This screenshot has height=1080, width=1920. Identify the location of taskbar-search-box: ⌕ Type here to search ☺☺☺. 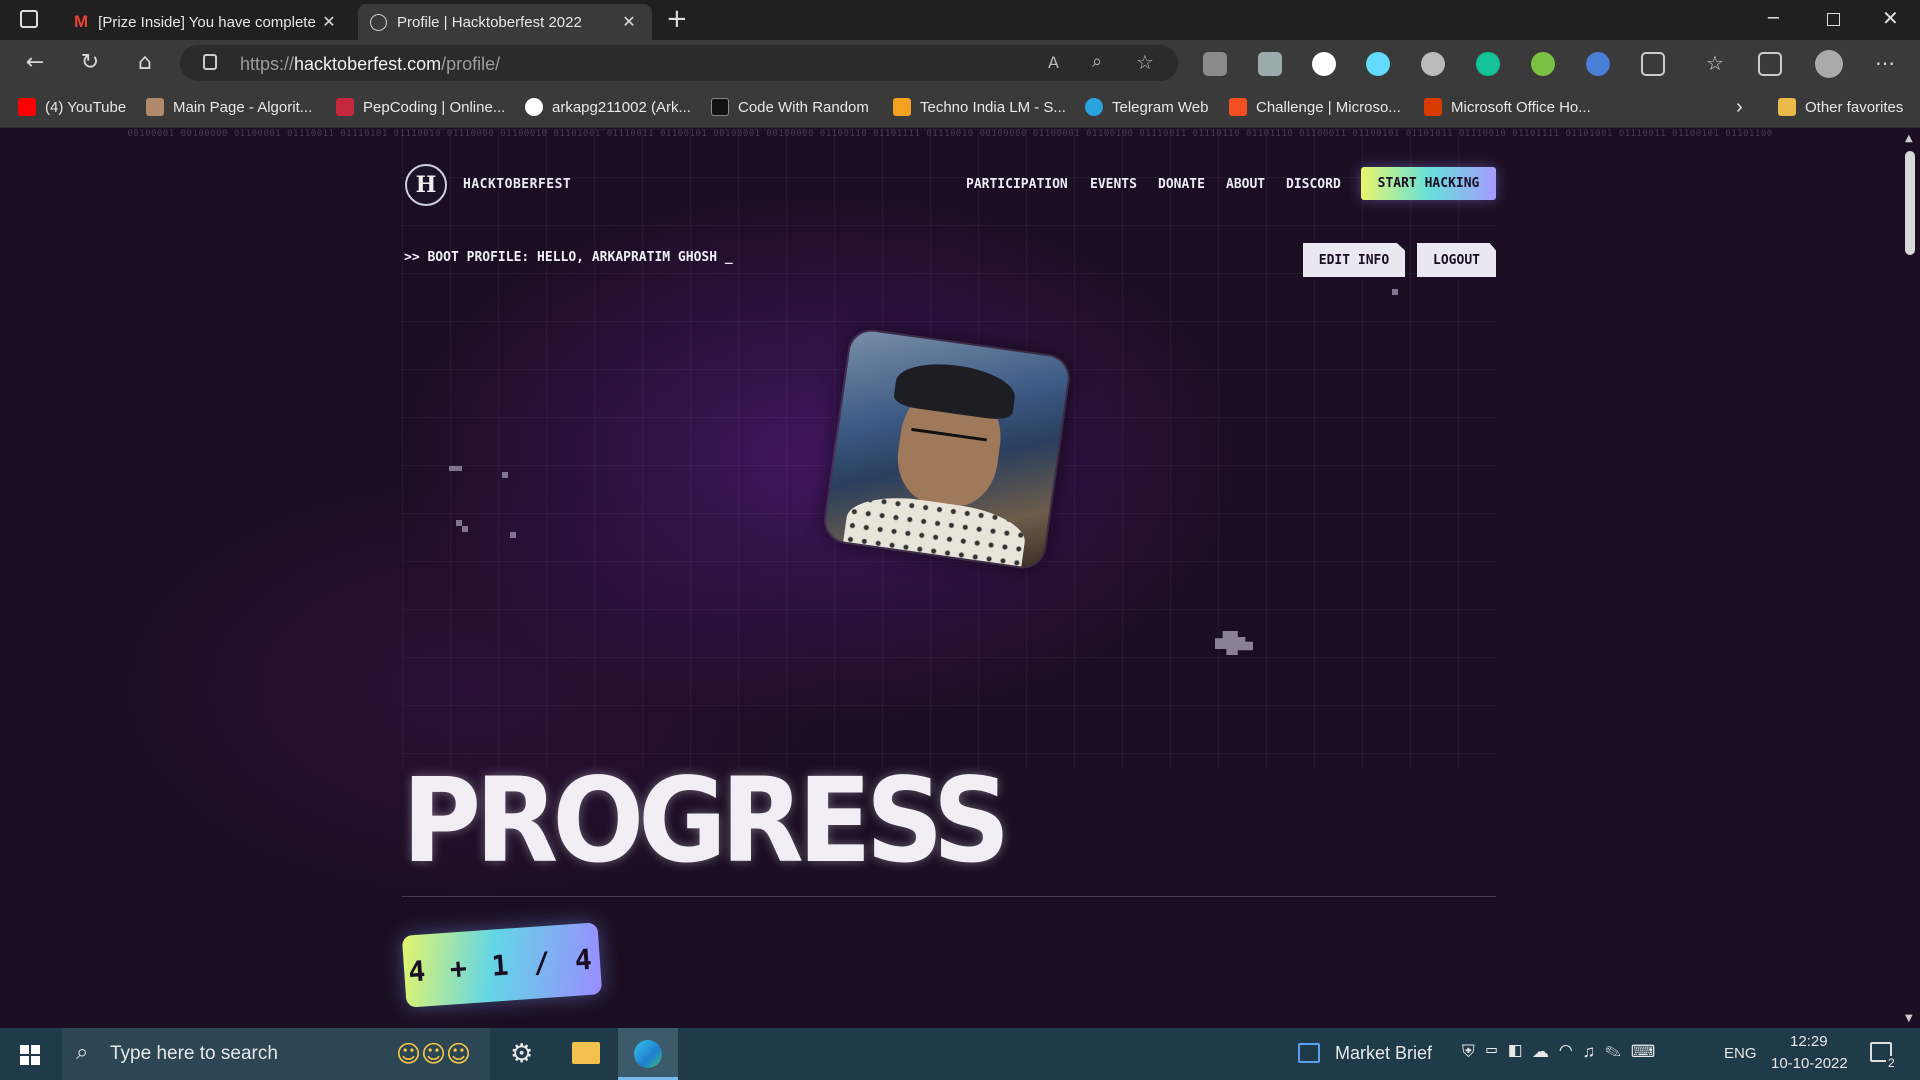
(276, 1054).